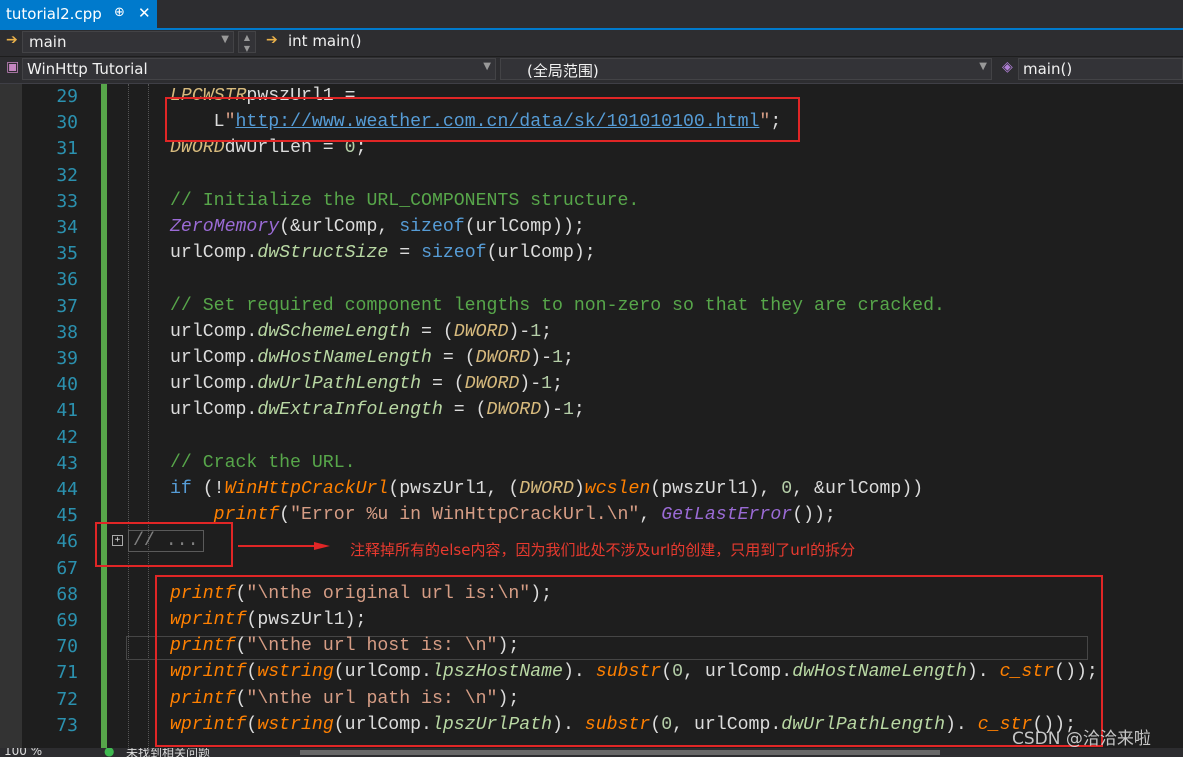 The height and width of the screenshot is (757, 1183). I want to click on code-token: ZeroMemory, so click(225, 227).